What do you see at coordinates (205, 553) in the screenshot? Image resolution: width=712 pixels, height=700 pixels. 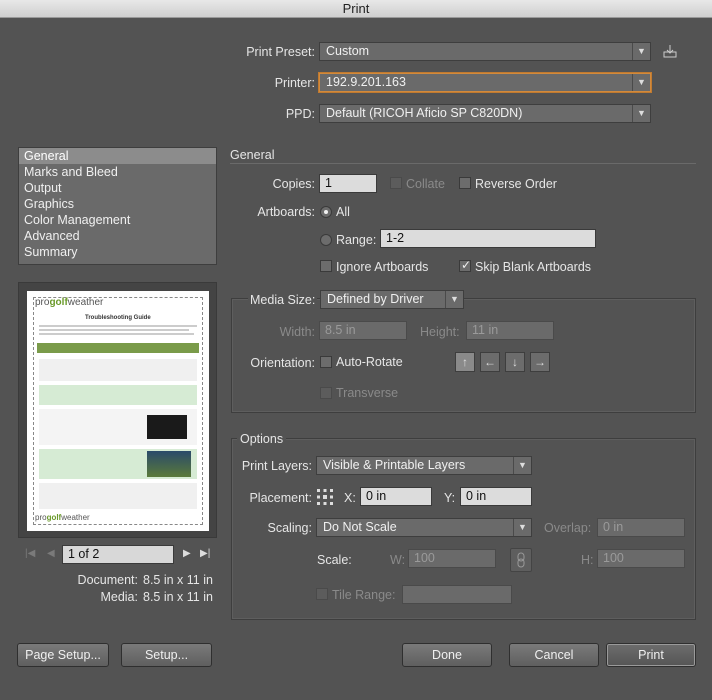 I see `last-page-icon: ▶|` at bounding box center [205, 553].